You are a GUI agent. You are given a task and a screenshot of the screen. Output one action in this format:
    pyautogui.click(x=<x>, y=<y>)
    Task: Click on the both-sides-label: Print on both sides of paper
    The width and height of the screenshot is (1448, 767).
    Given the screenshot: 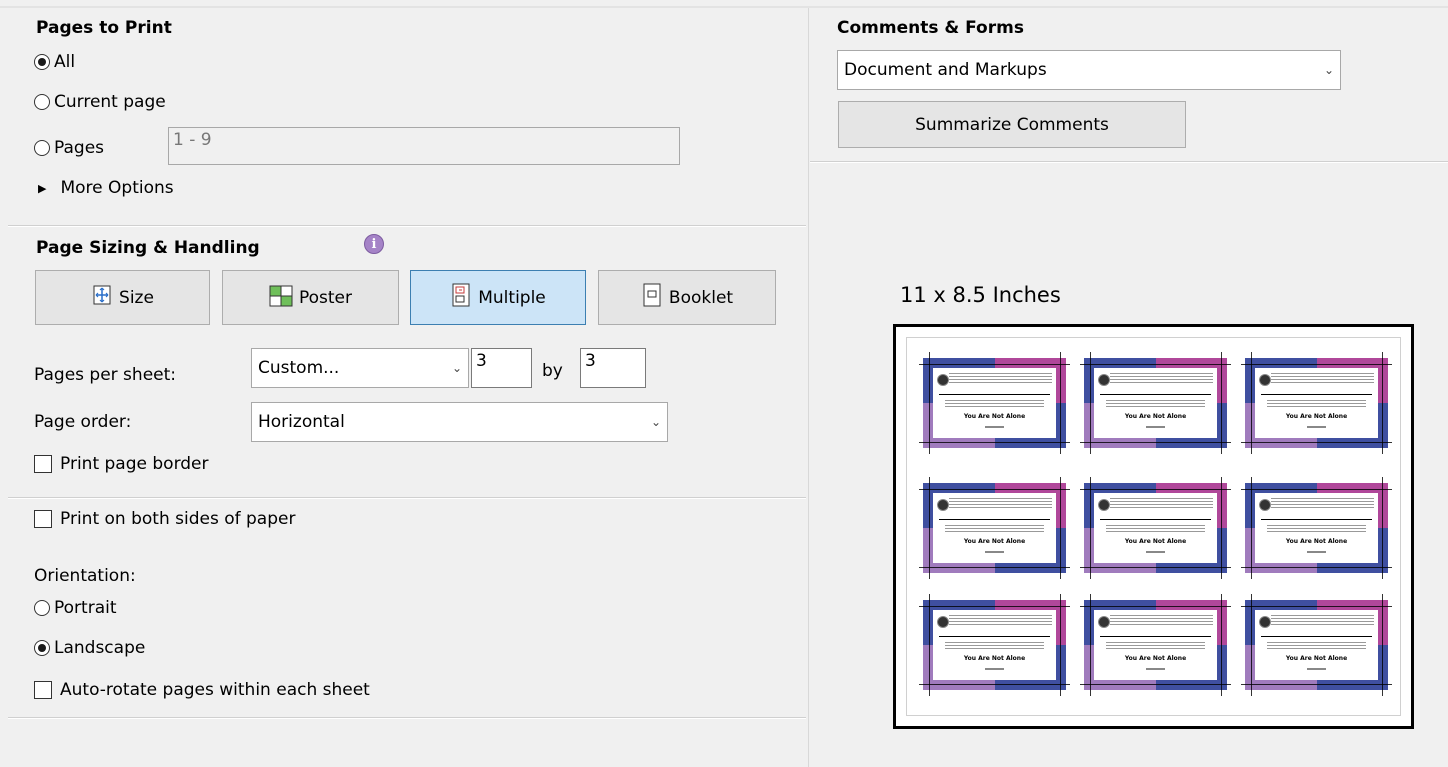 What is the action you would take?
    pyautogui.click(x=178, y=519)
    